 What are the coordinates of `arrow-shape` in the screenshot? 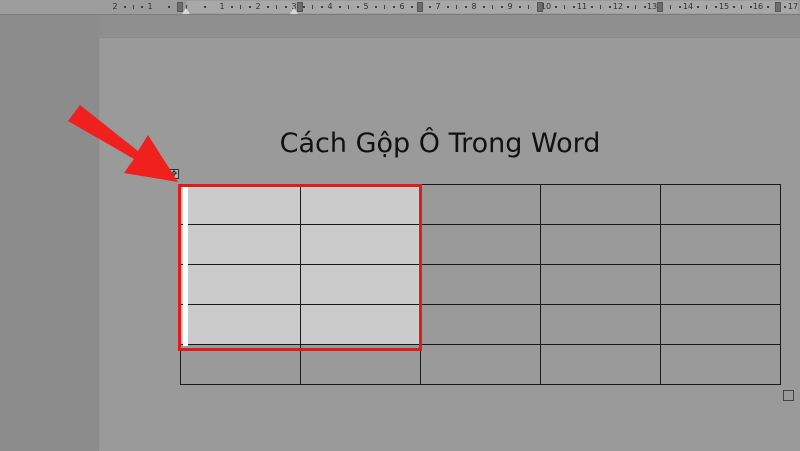 It's located at (123, 143).